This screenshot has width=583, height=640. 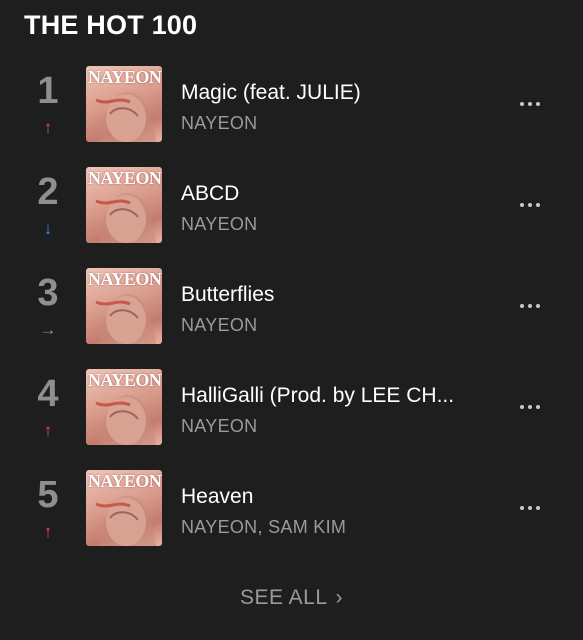 What do you see at coordinates (336, 497) in the screenshot?
I see `song-title: Heaven` at bounding box center [336, 497].